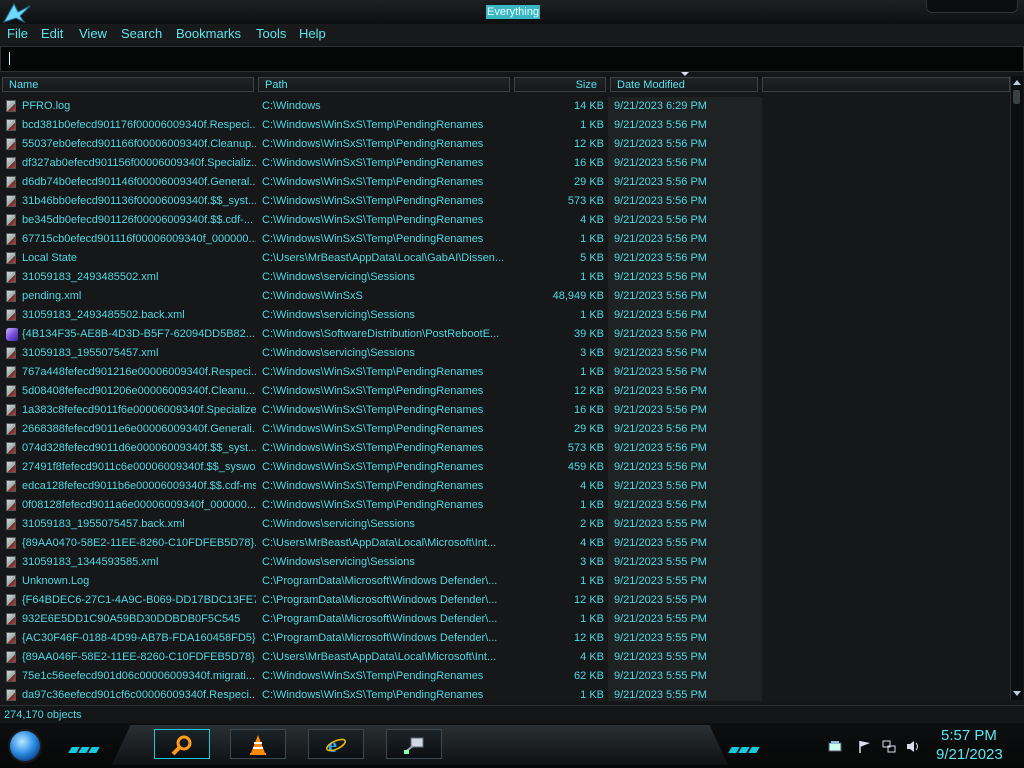 The image size is (1024, 768). Describe the element at coordinates (312, 33) in the screenshot. I see `menu-help: Help` at that location.